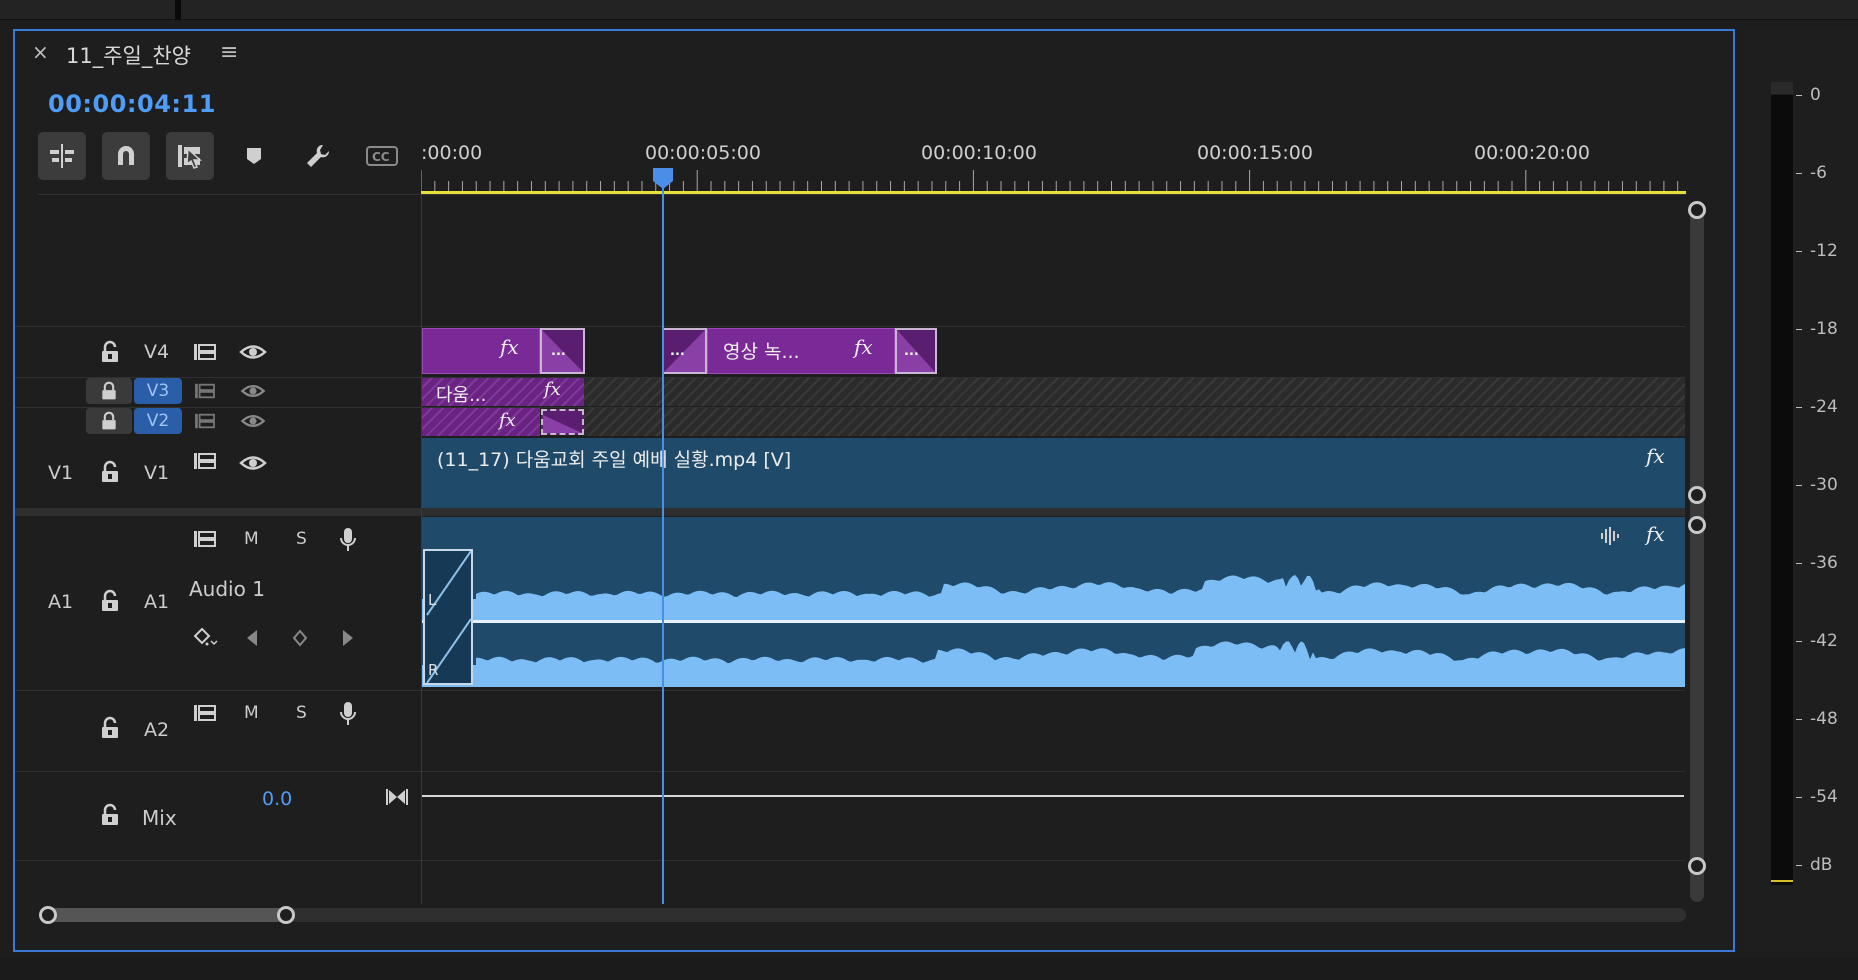 The image size is (1858, 980). Describe the element at coordinates (300, 638) in the screenshot. I see `add-keyframe-icon` at that location.